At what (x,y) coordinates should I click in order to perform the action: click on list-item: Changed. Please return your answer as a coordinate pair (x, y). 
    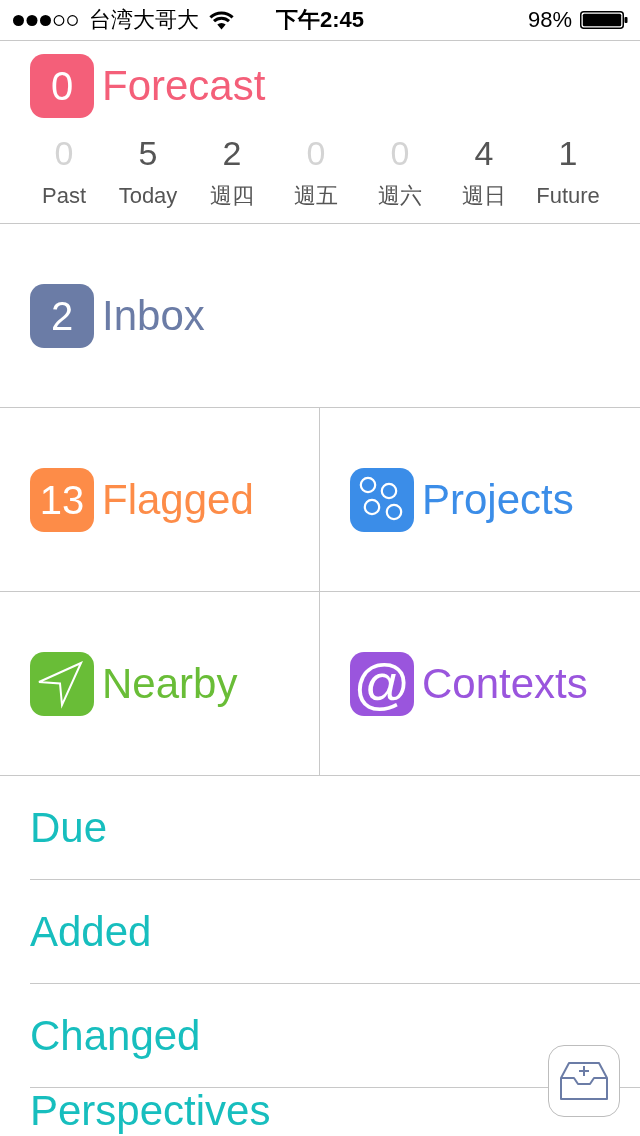
    Looking at the image, I should click on (115, 1035).